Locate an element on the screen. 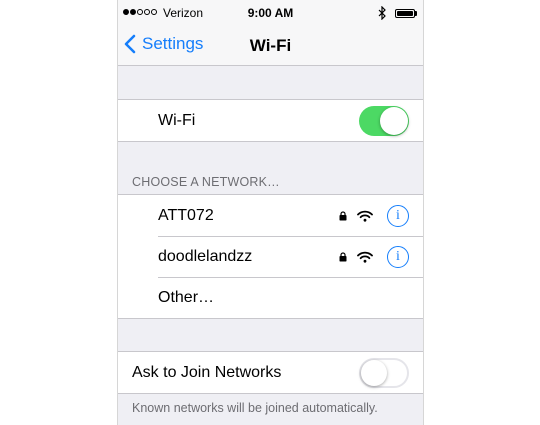 The height and width of the screenshot is (425, 540). battery-icon is located at coordinates (405, 13).